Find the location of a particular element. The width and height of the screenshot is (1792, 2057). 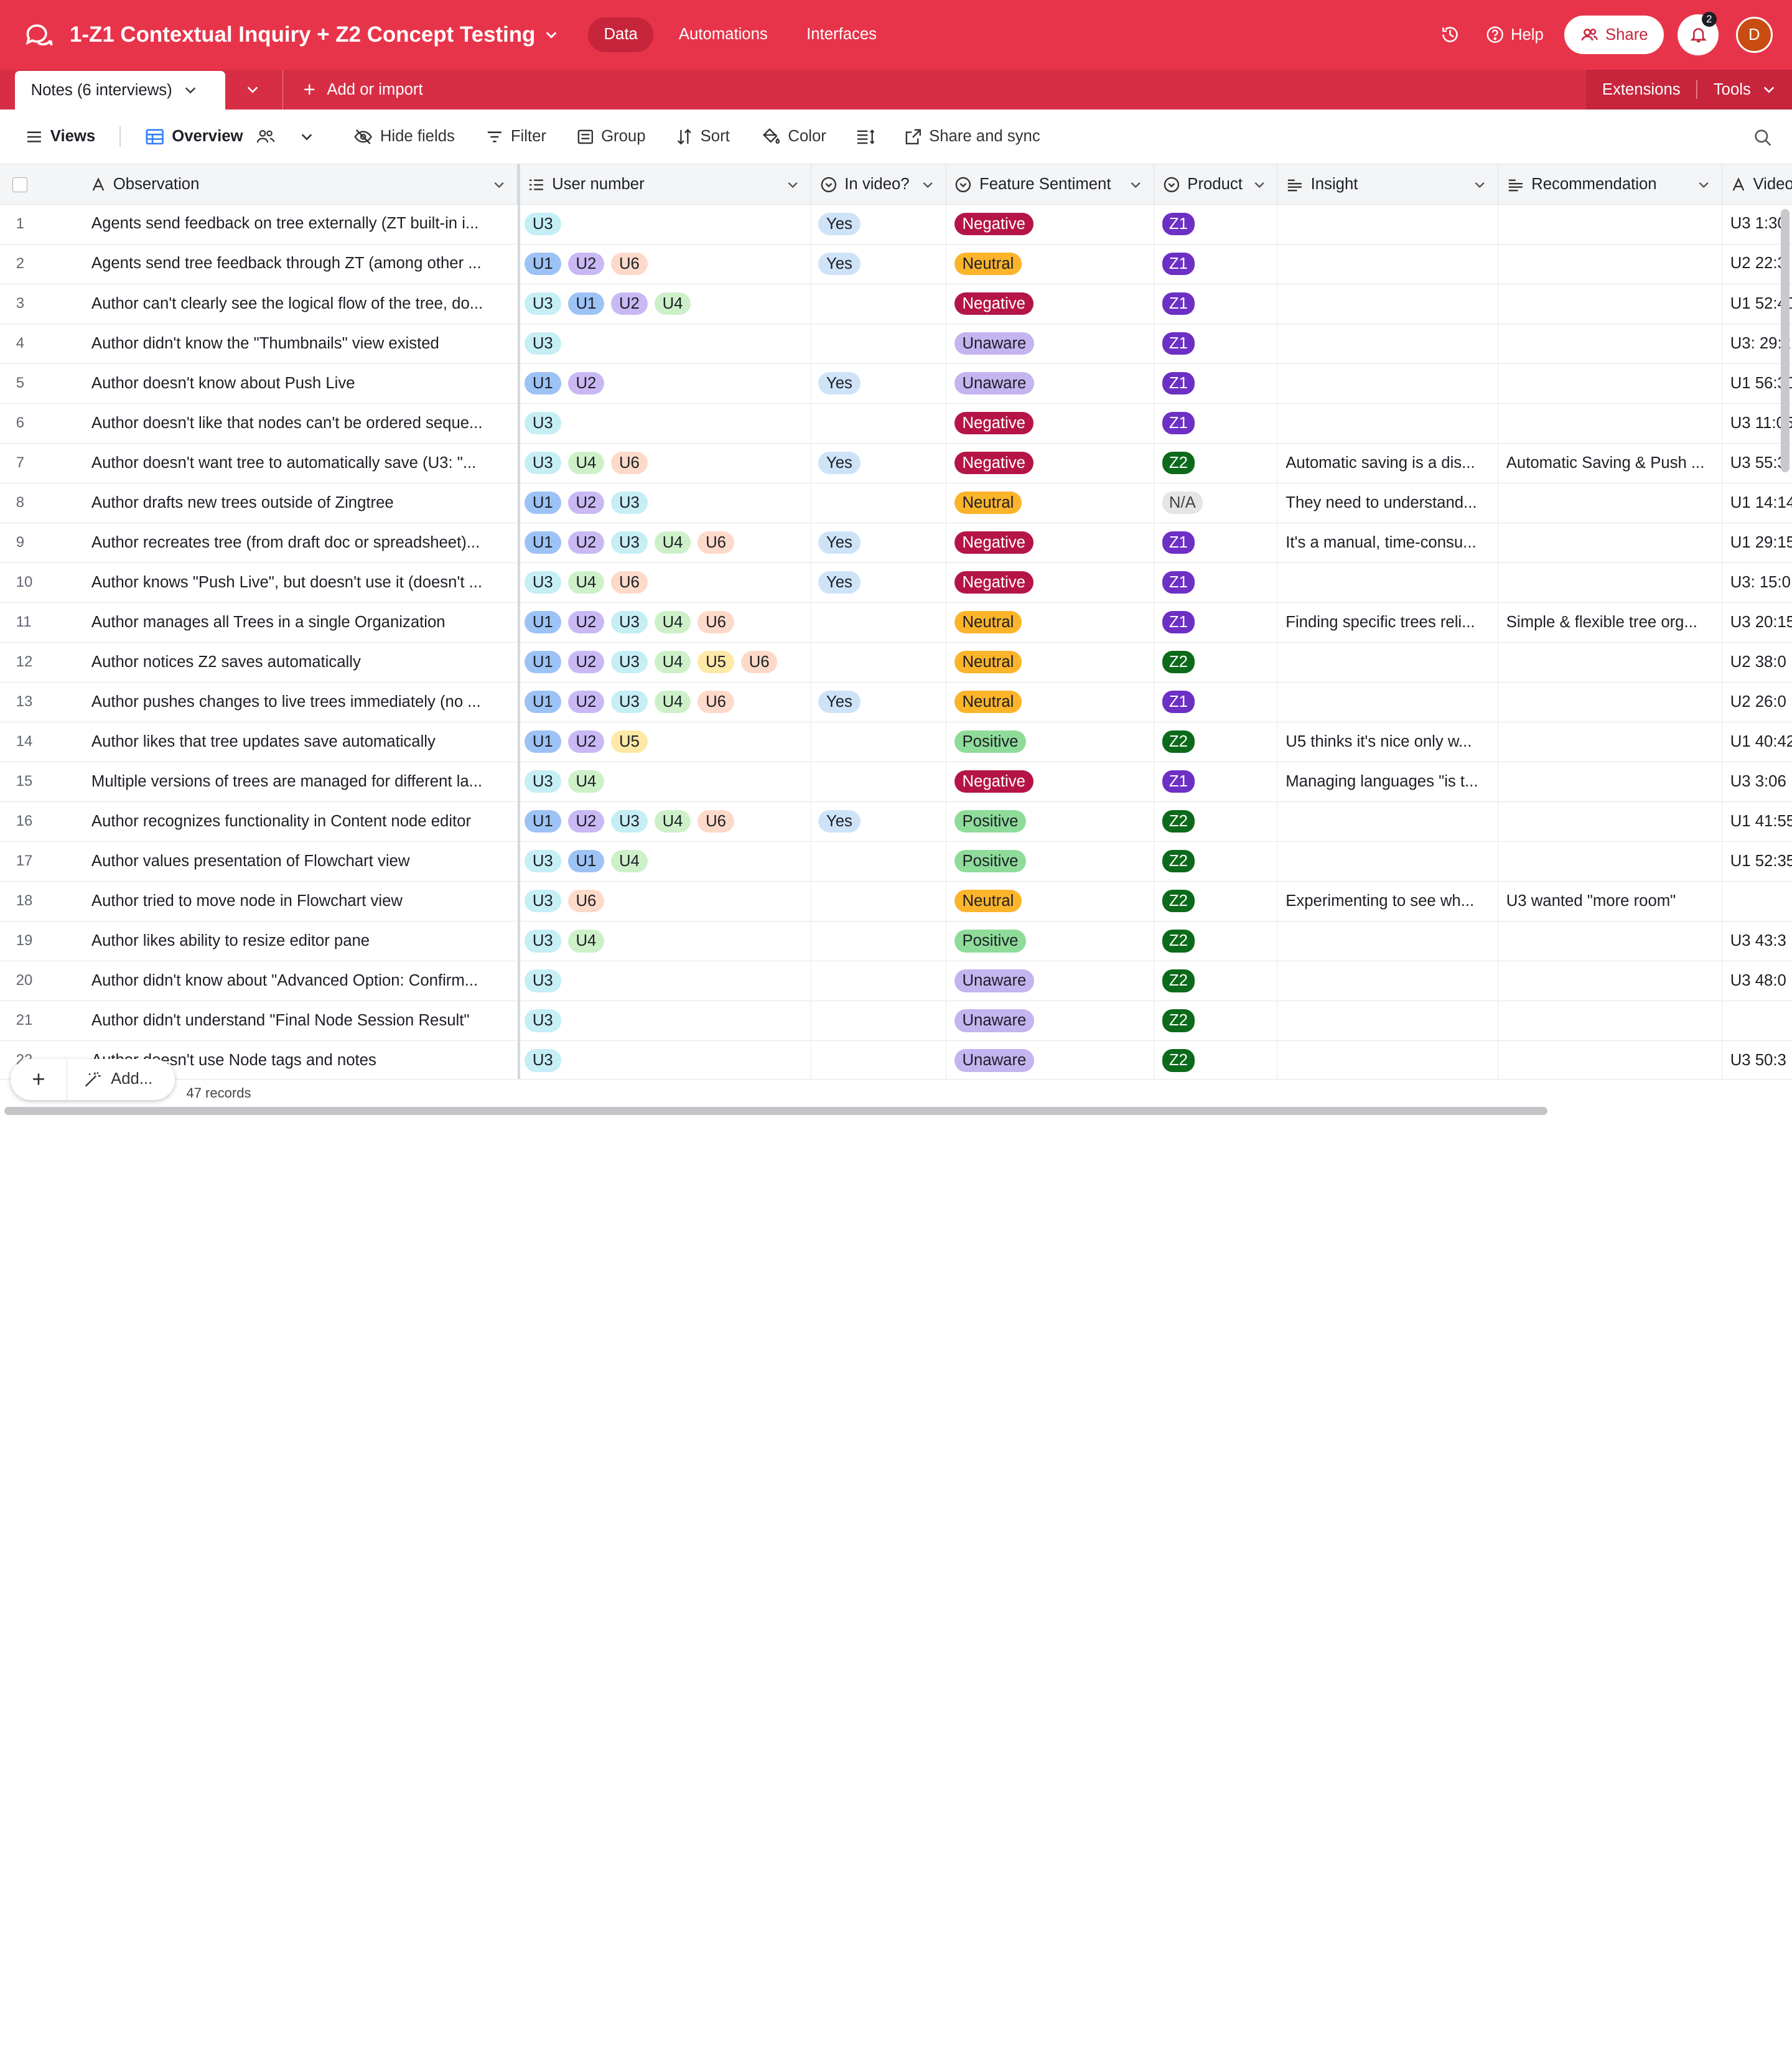

all-tables-button is located at coordinates (252, 90).